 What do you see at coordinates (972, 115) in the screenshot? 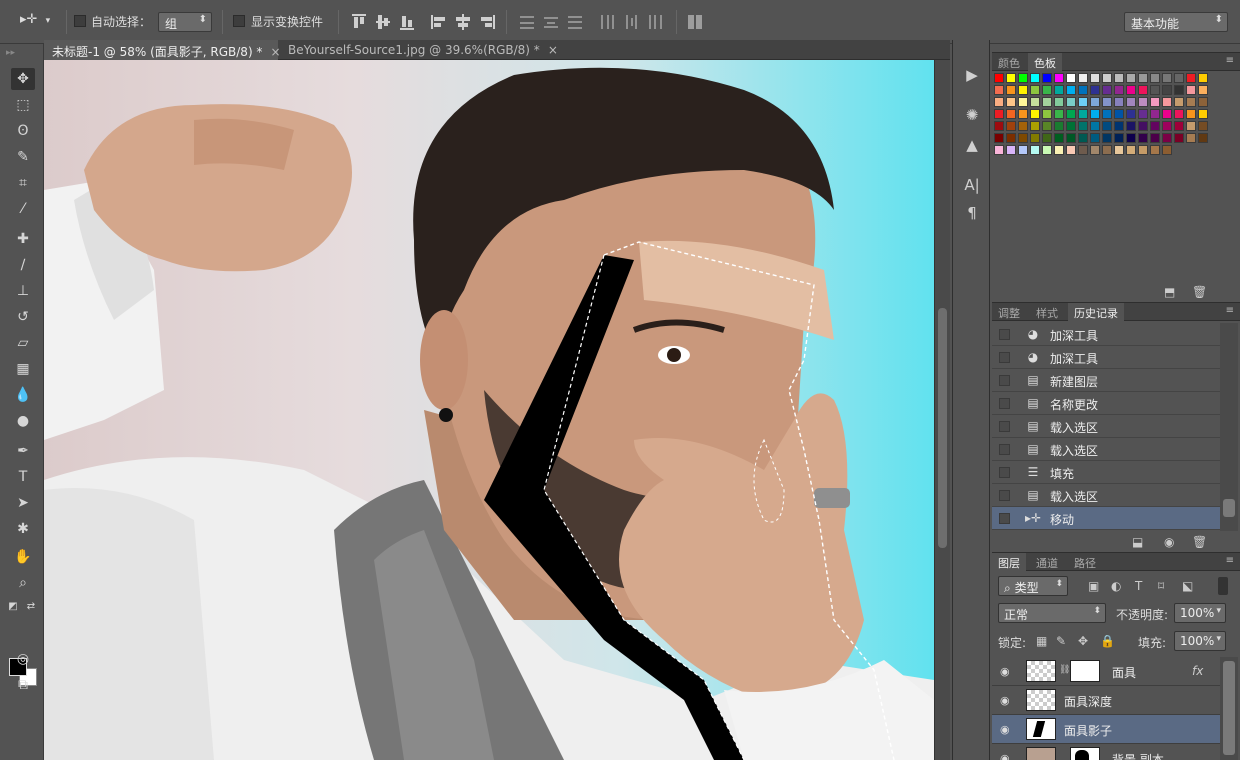
I see `brush-settings-icon: ✺` at bounding box center [972, 115].